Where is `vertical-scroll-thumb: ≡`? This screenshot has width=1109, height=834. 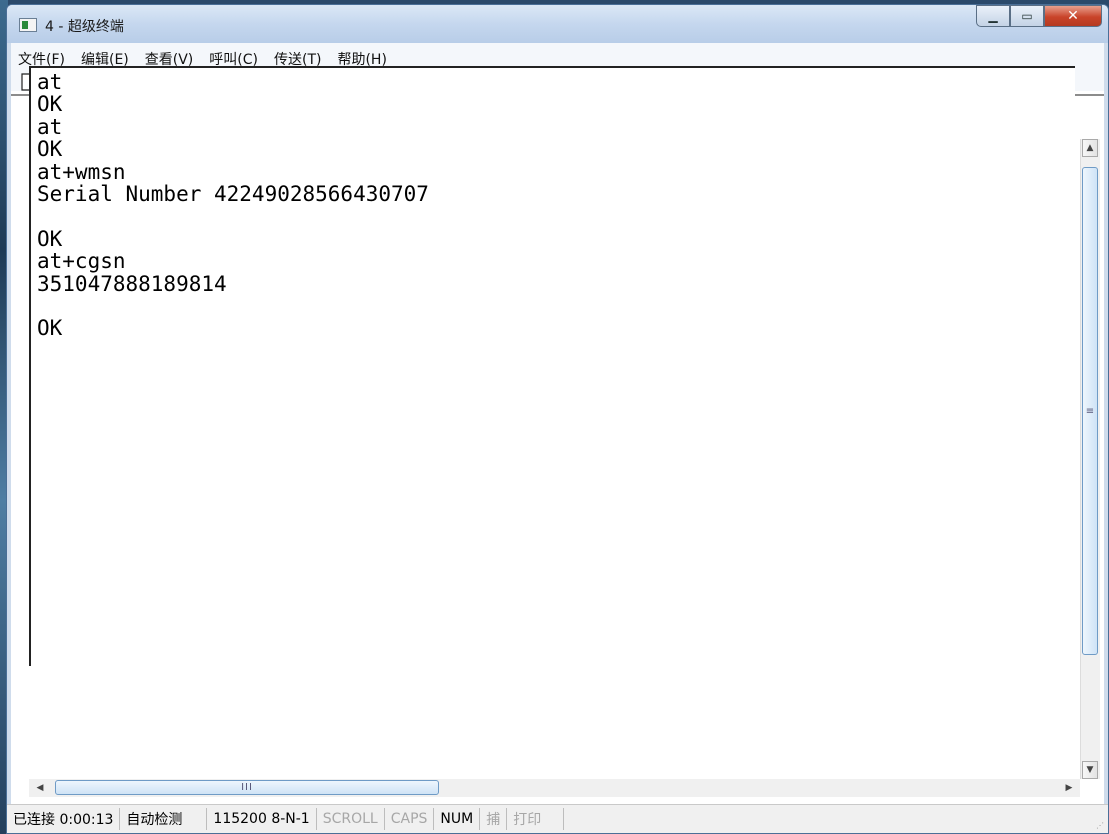 vertical-scroll-thumb: ≡ is located at coordinates (1090, 411).